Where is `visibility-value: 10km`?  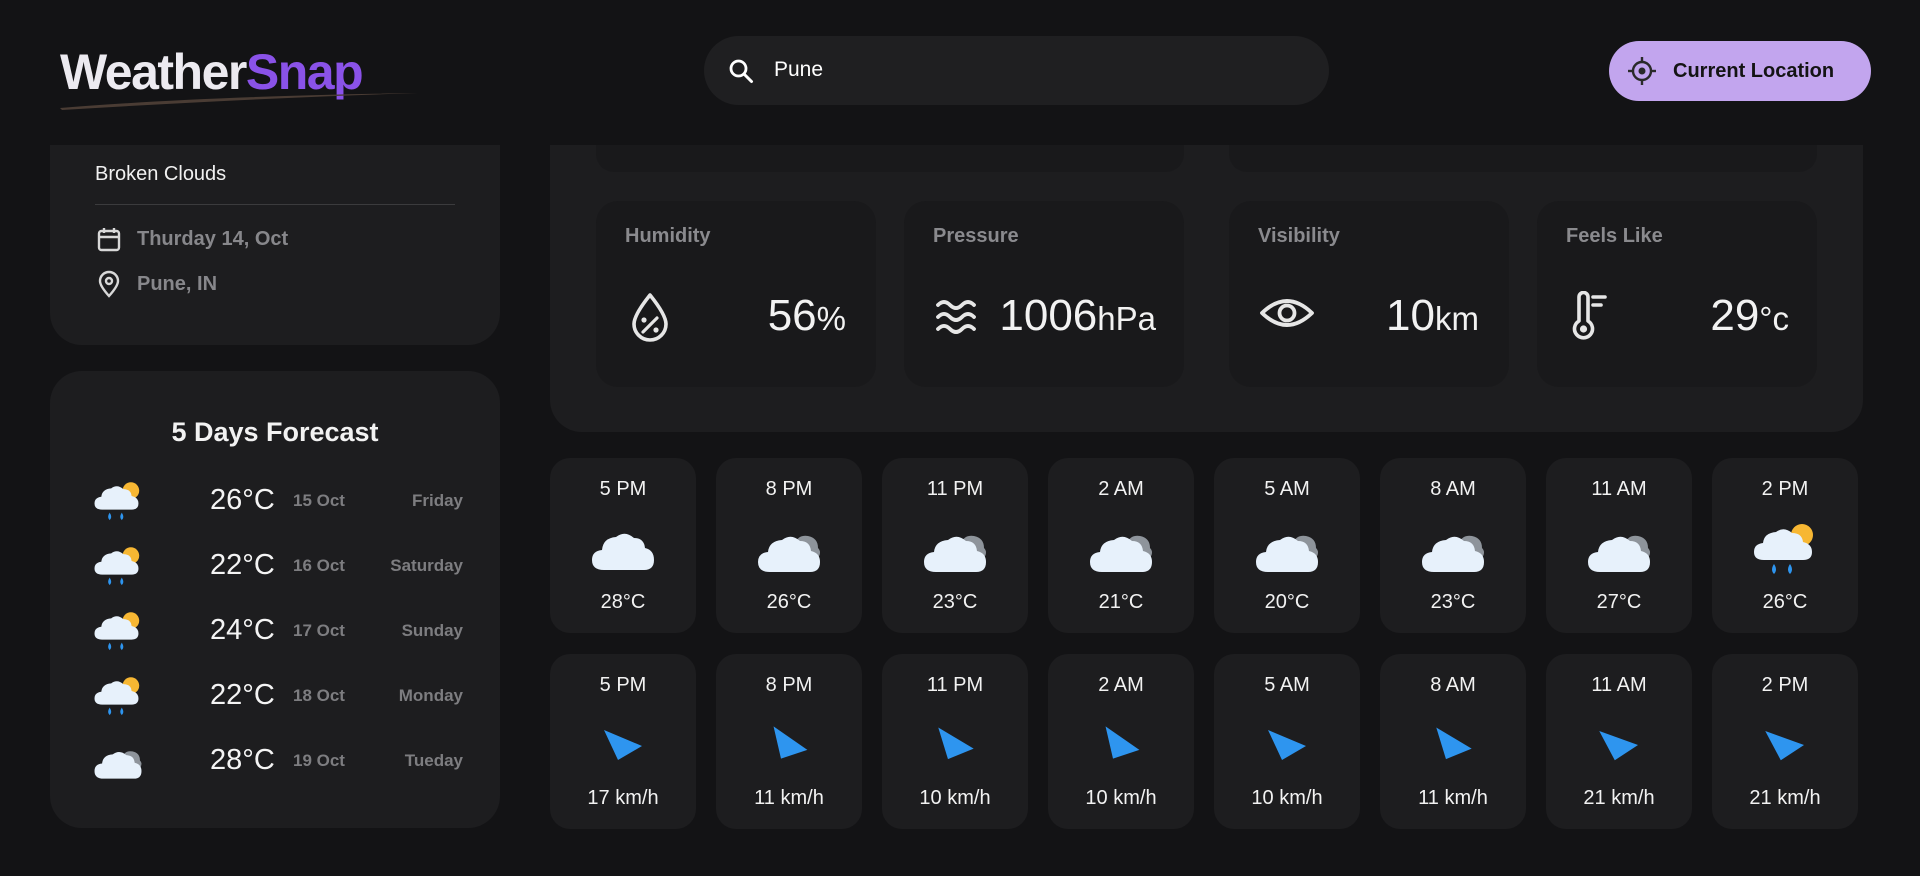 visibility-value: 10km is located at coordinates (1432, 316).